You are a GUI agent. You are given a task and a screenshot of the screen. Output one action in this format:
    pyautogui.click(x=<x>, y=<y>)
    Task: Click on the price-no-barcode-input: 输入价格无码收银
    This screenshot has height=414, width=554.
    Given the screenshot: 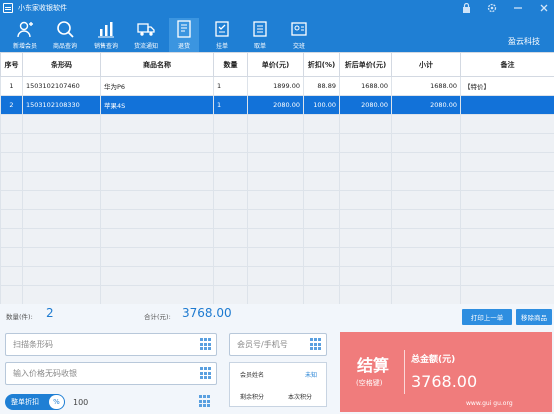 What is the action you would take?
    pyautogui.click(x=111, y=373)
    